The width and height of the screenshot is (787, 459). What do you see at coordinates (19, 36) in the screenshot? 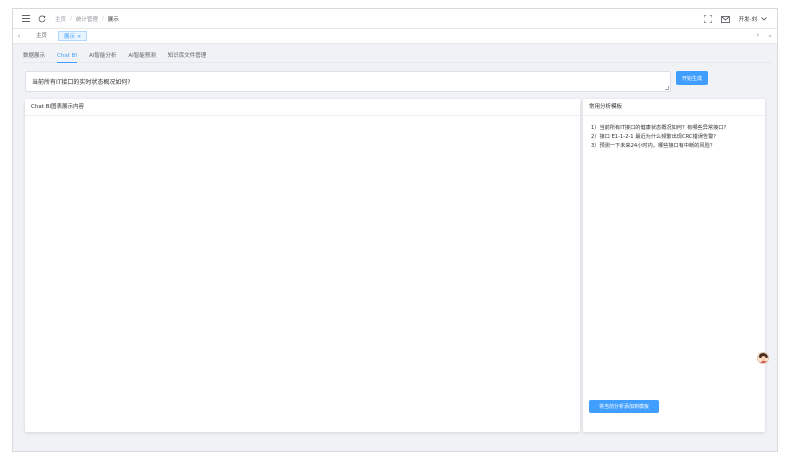
I see `chevron-left-icon: ‹` at bounding box center [19, 36].